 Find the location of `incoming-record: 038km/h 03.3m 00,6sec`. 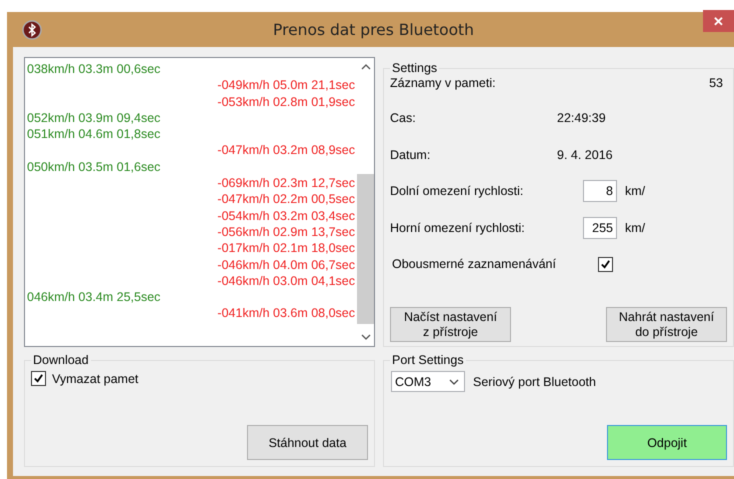

incoming-record: 038km/h 03.3m 00,6sec is located at coordinates (93, 69).